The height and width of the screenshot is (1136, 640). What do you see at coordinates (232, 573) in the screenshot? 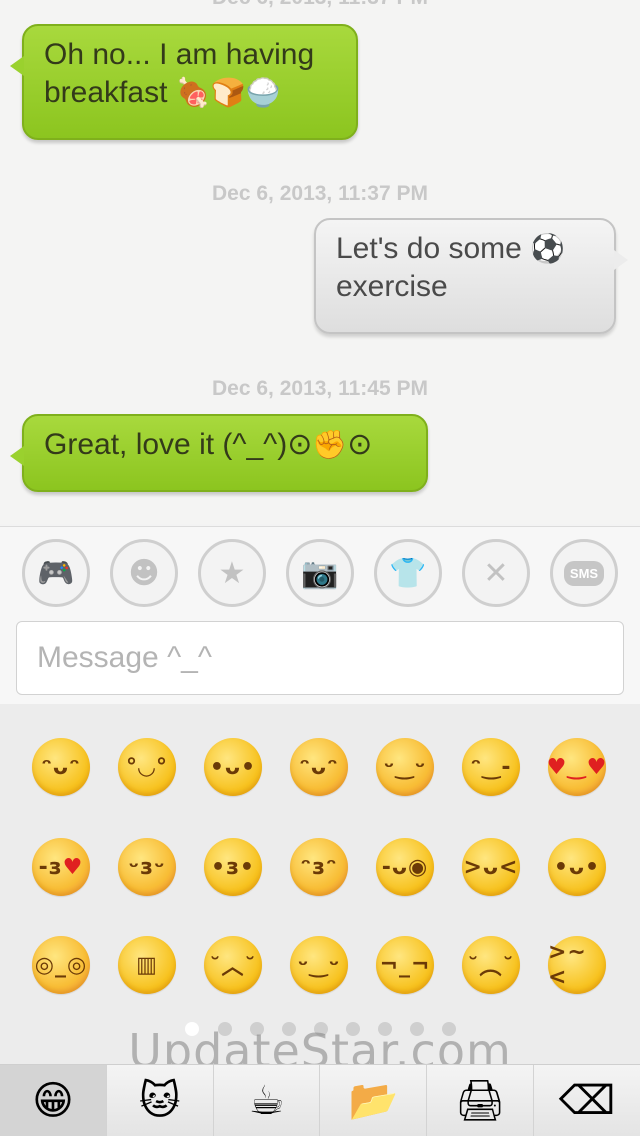
I see `star-icon: ★` at bounding box center [232, 573].